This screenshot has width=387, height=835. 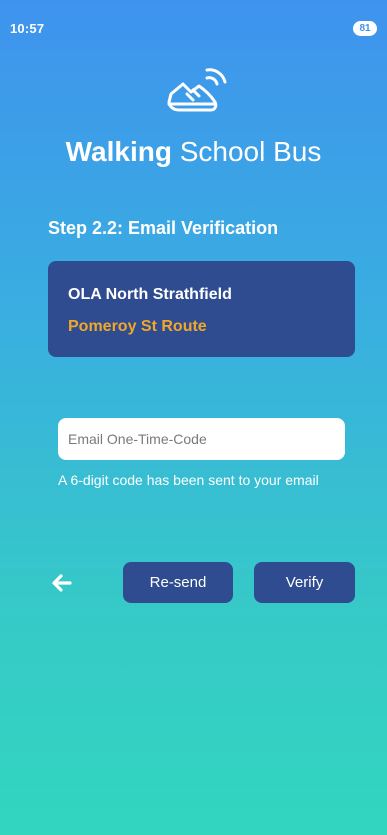 I want to click on step-title: Step 2.2: Email Verification, so click(x=163, y=228).